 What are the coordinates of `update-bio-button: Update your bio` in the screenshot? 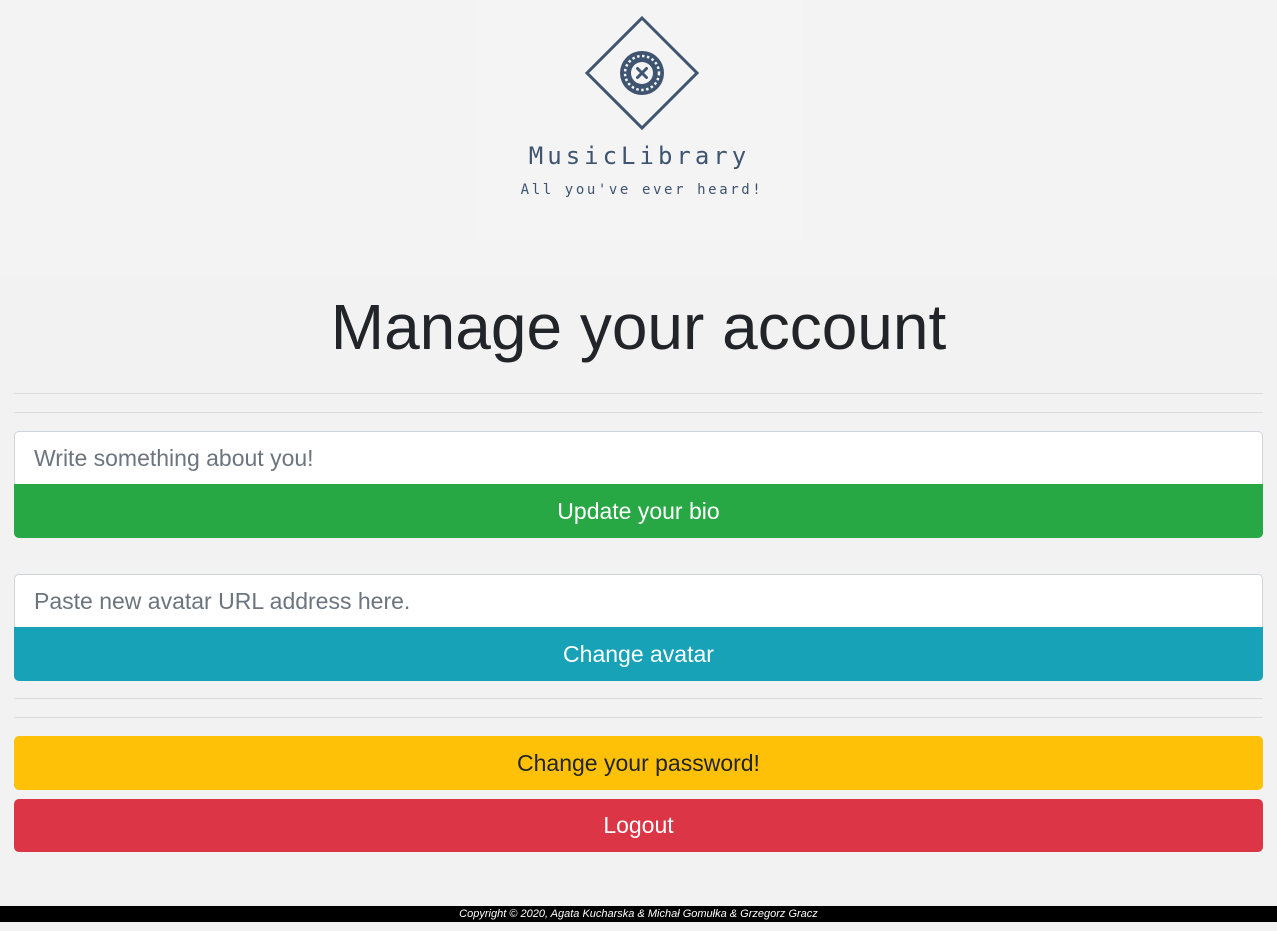 It's located at (638, 511).